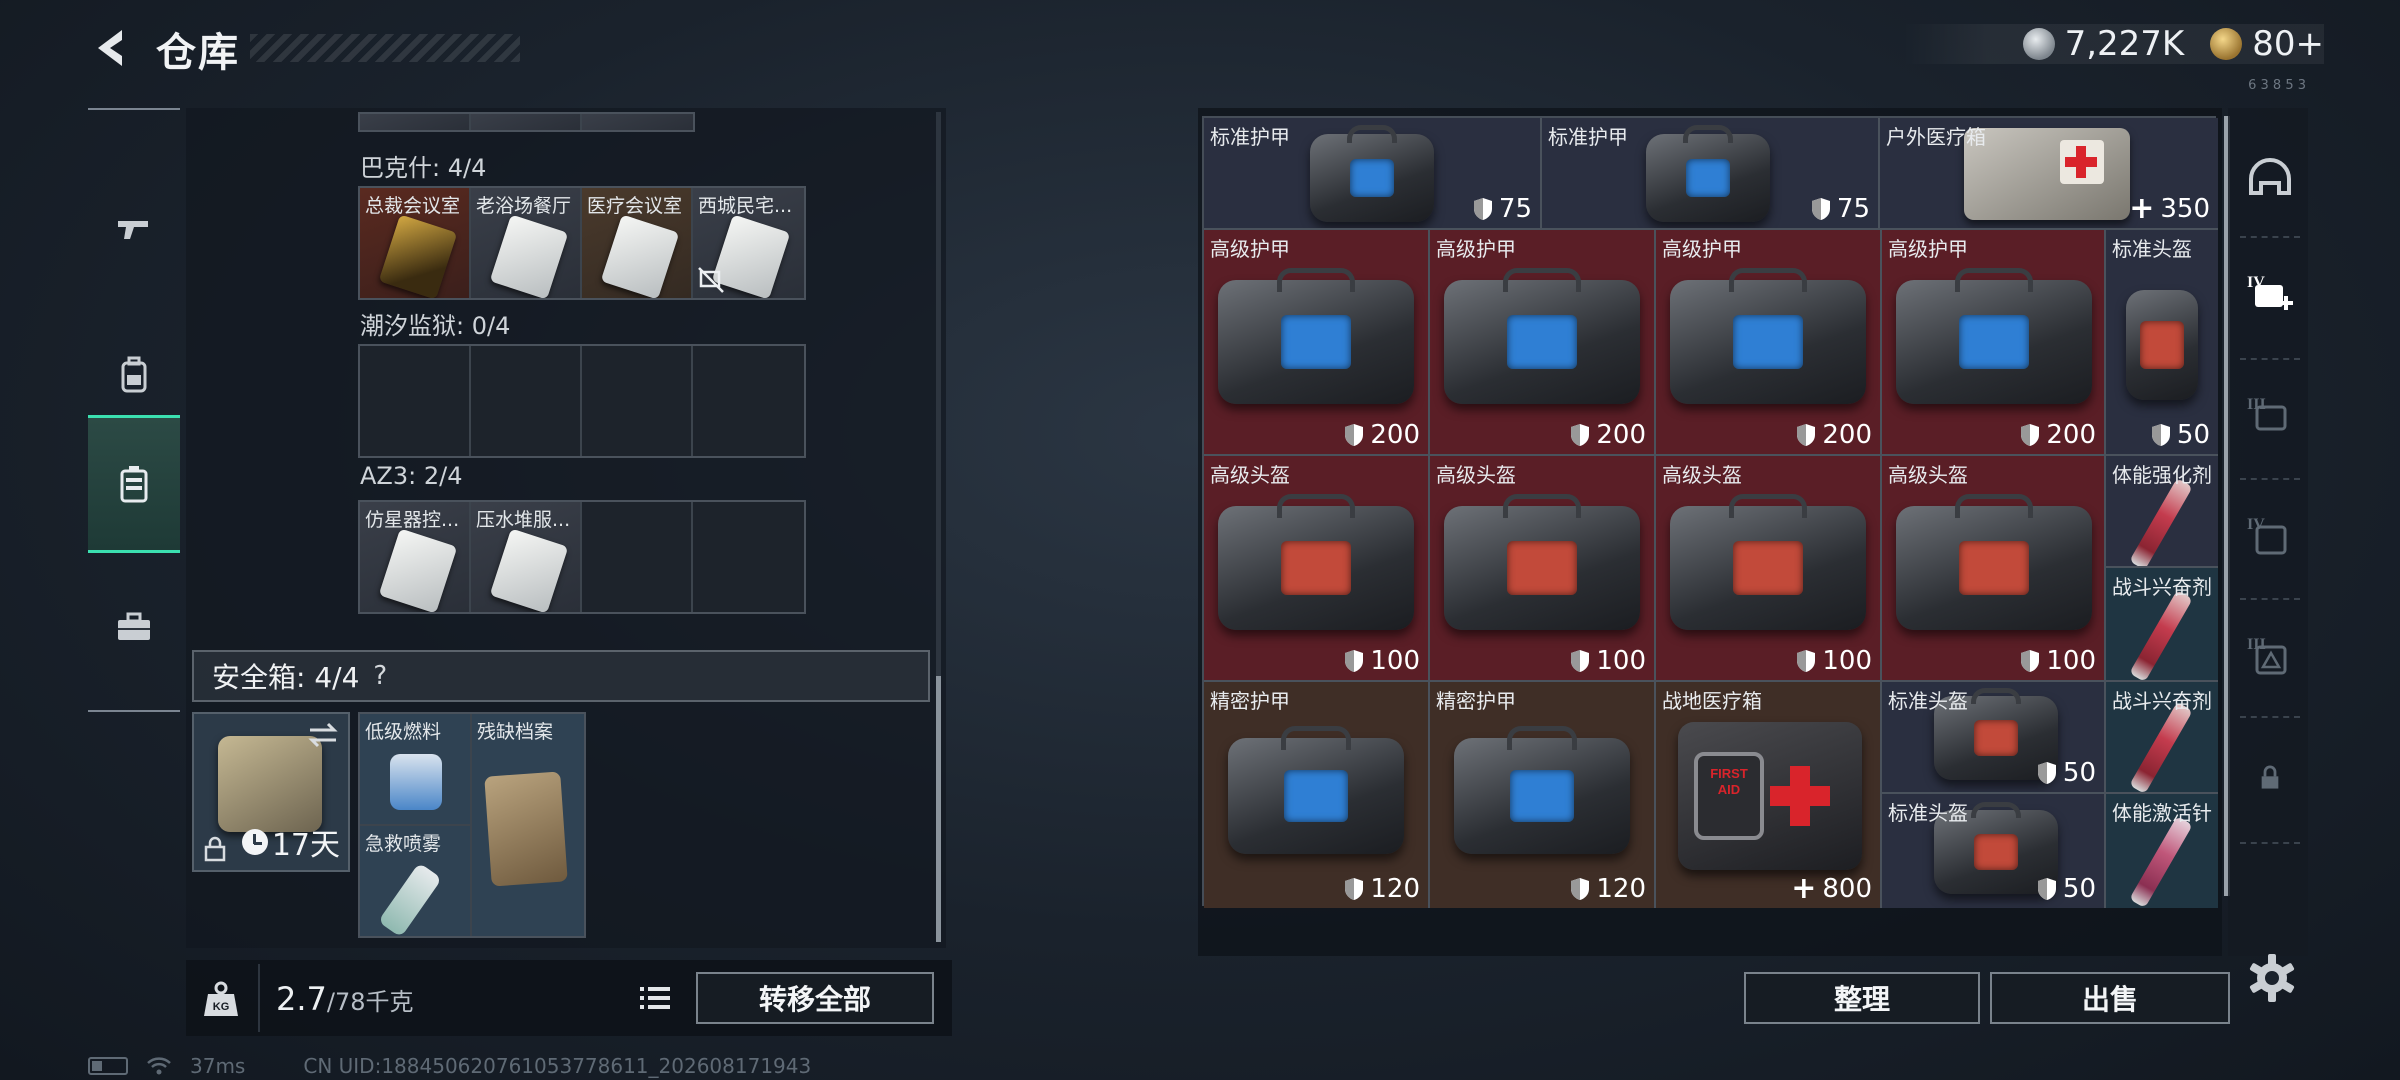  I want to click on no-sync-icon, so click(711, 280).